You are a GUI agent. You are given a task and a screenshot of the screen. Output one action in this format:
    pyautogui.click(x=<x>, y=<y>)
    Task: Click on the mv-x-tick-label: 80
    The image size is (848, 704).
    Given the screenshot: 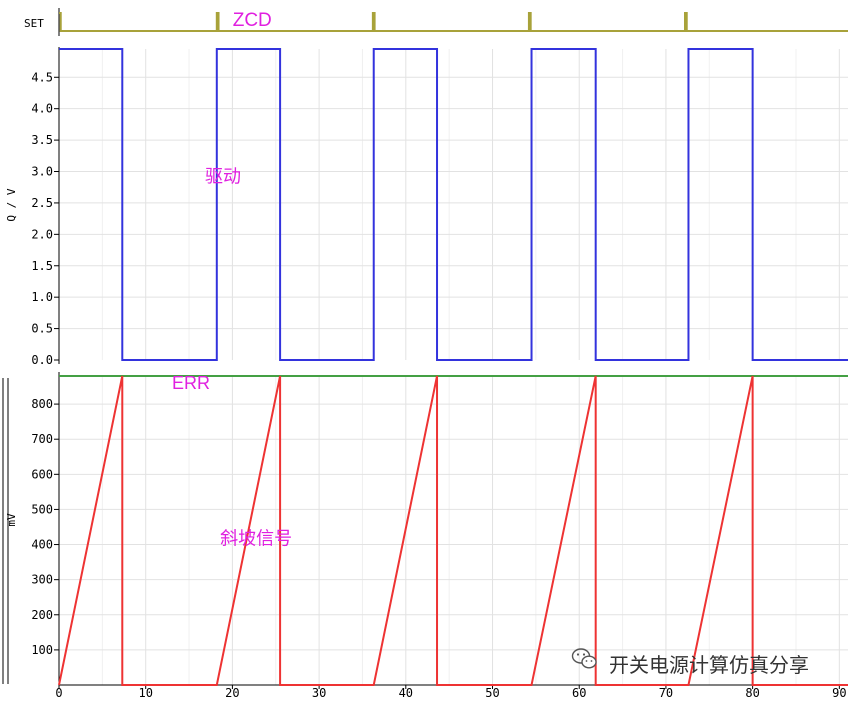 What is the action you would take?
    pyautogui.click(x=752, y=693)
    